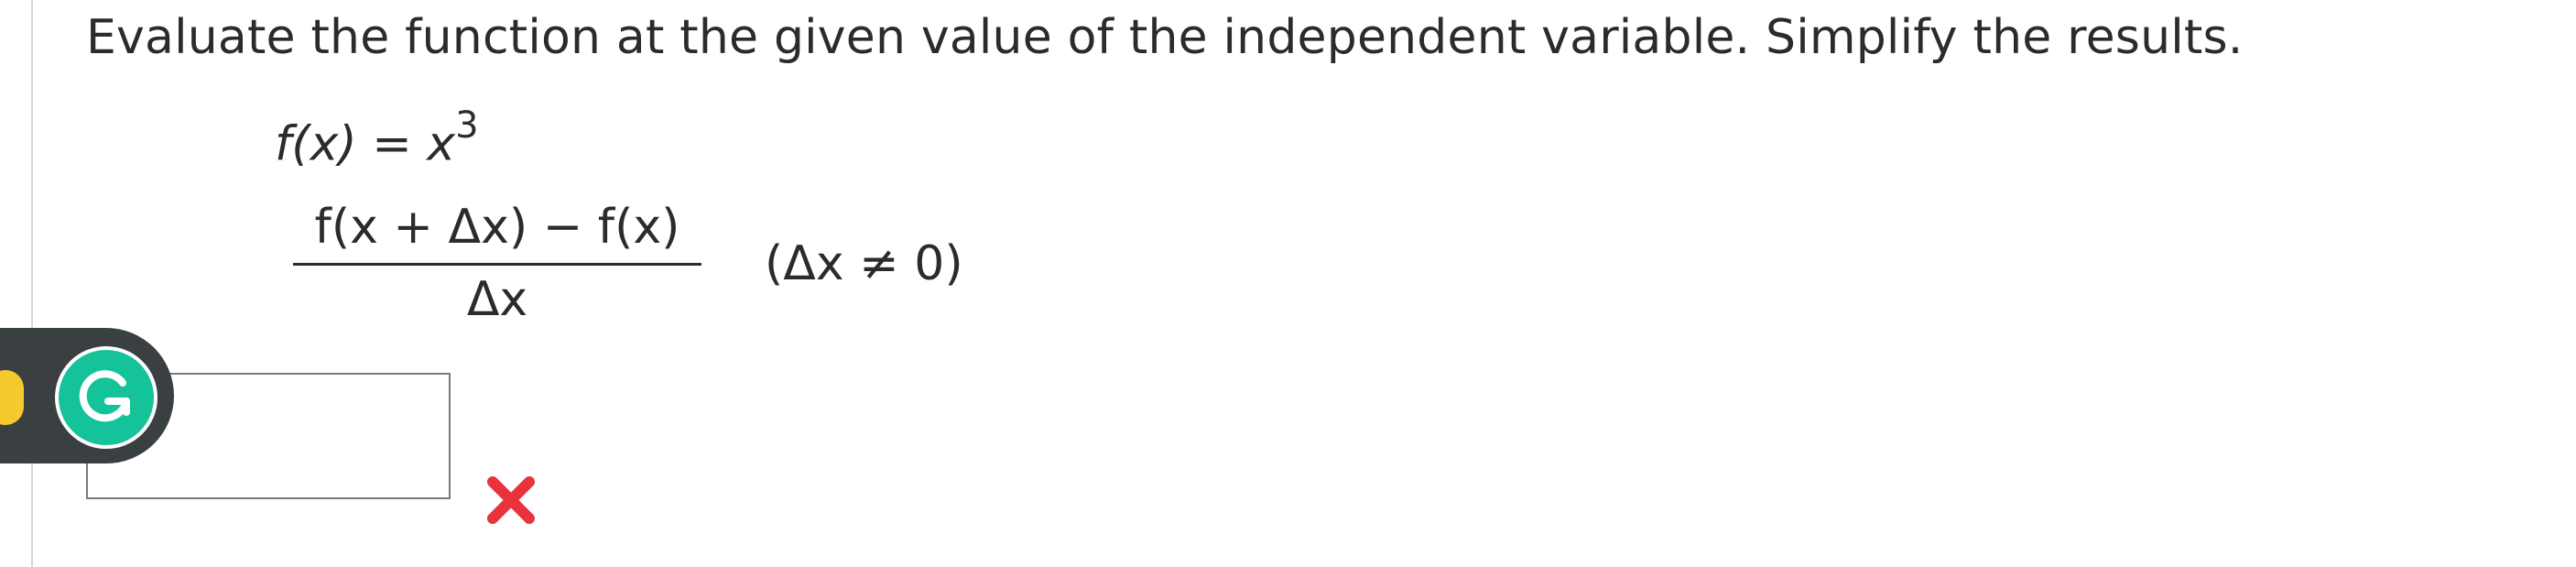 This screenshot has height=567, width=2576. What do you see at coordinates (511, 500) in the screenshot?
I see `incorrect-x-icon` at bounding box center [511, 500].